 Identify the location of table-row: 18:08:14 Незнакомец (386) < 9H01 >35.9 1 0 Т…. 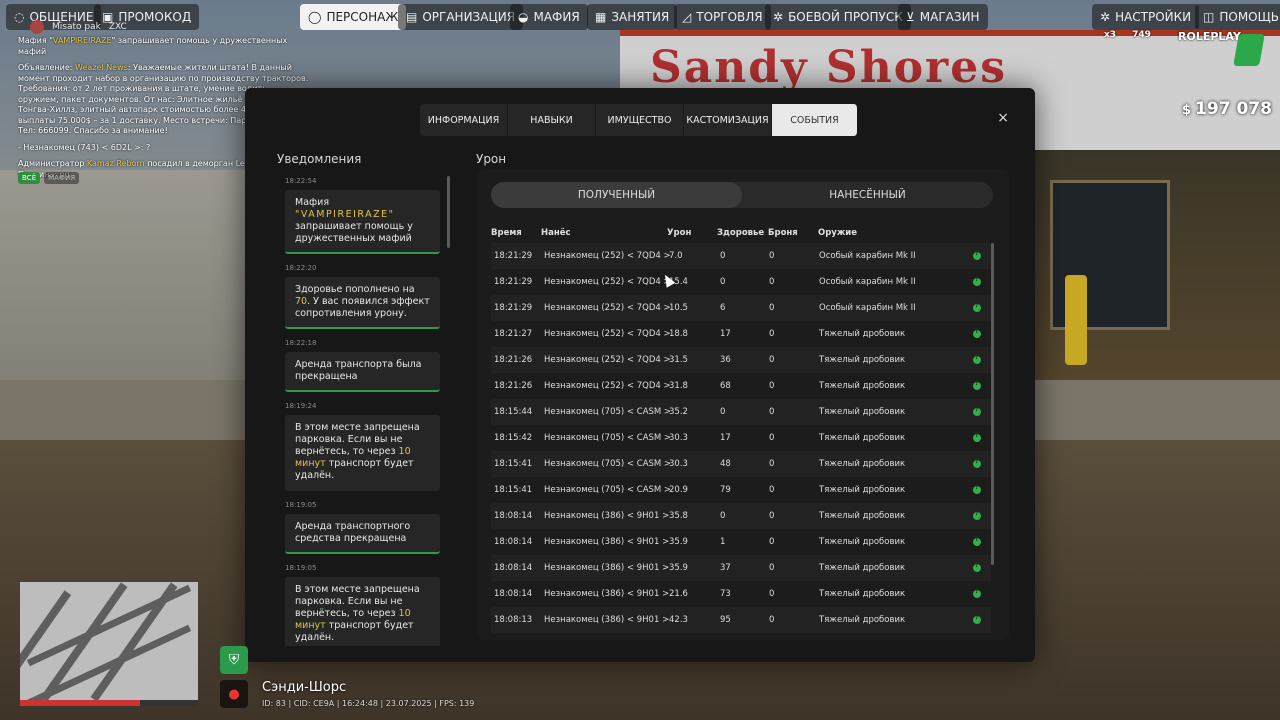
(741, 542).